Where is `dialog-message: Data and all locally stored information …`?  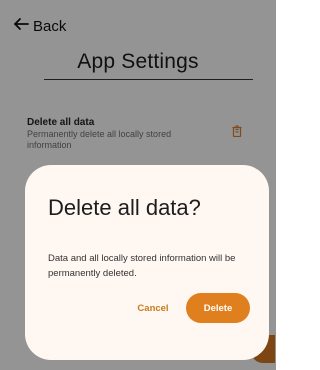 dialog-message: Data and all locally stored information … is located at coordinates (142, 266).